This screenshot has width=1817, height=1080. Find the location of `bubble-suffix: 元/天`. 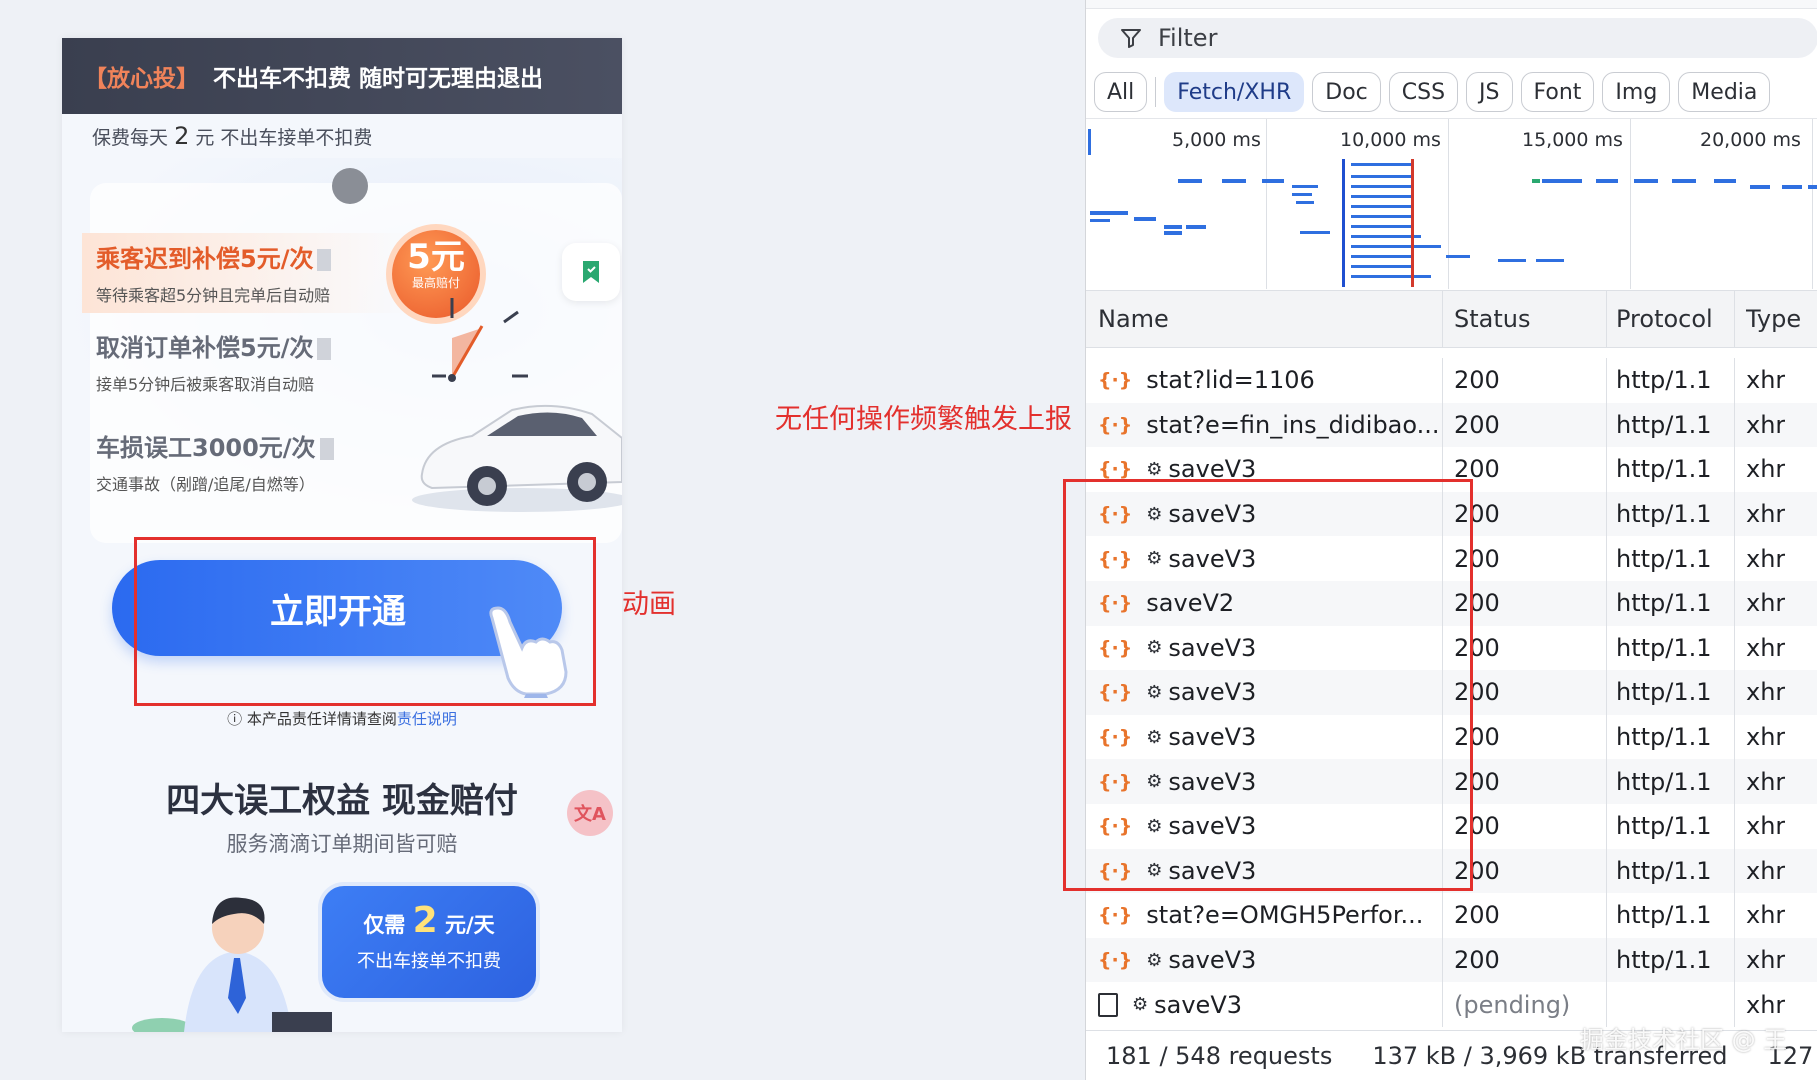

bubble-suffix: 元/天 is located at coordinates (470, 925).